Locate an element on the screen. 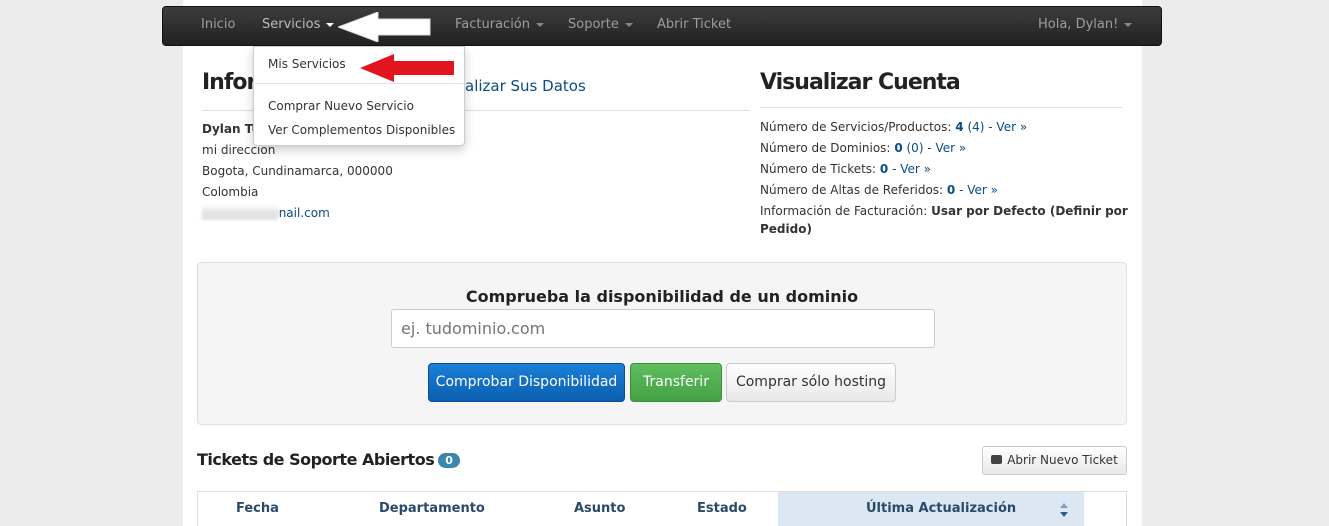 This screenshot has height=526, width=1329. nav-servicios: Servicios is located at coordinates (298, 26).